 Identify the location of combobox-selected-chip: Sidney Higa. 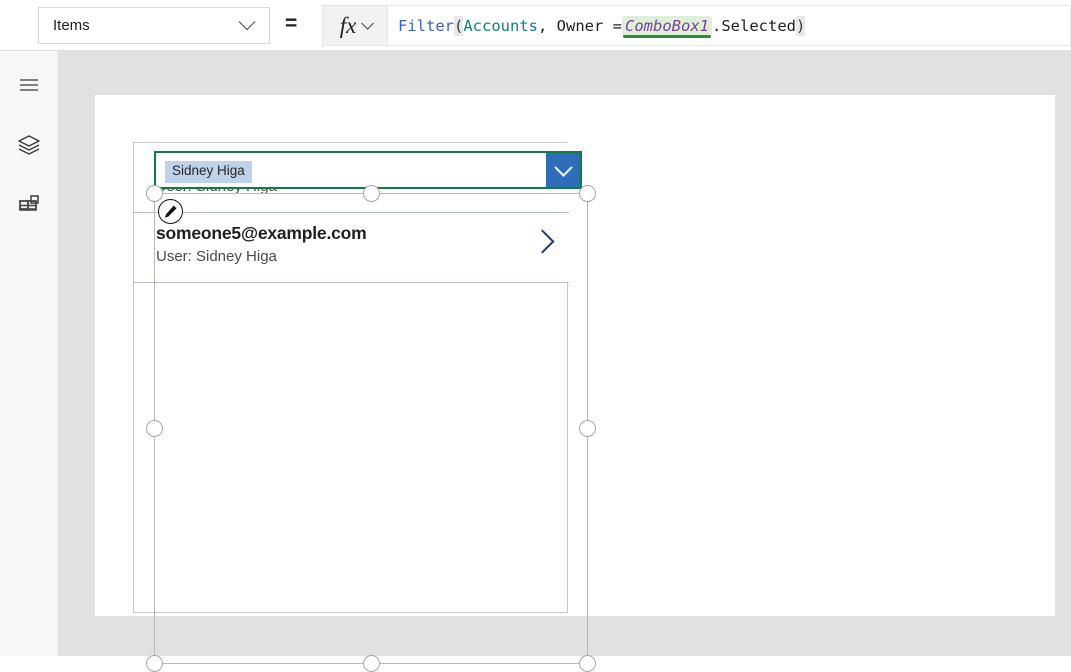
(208, 172).